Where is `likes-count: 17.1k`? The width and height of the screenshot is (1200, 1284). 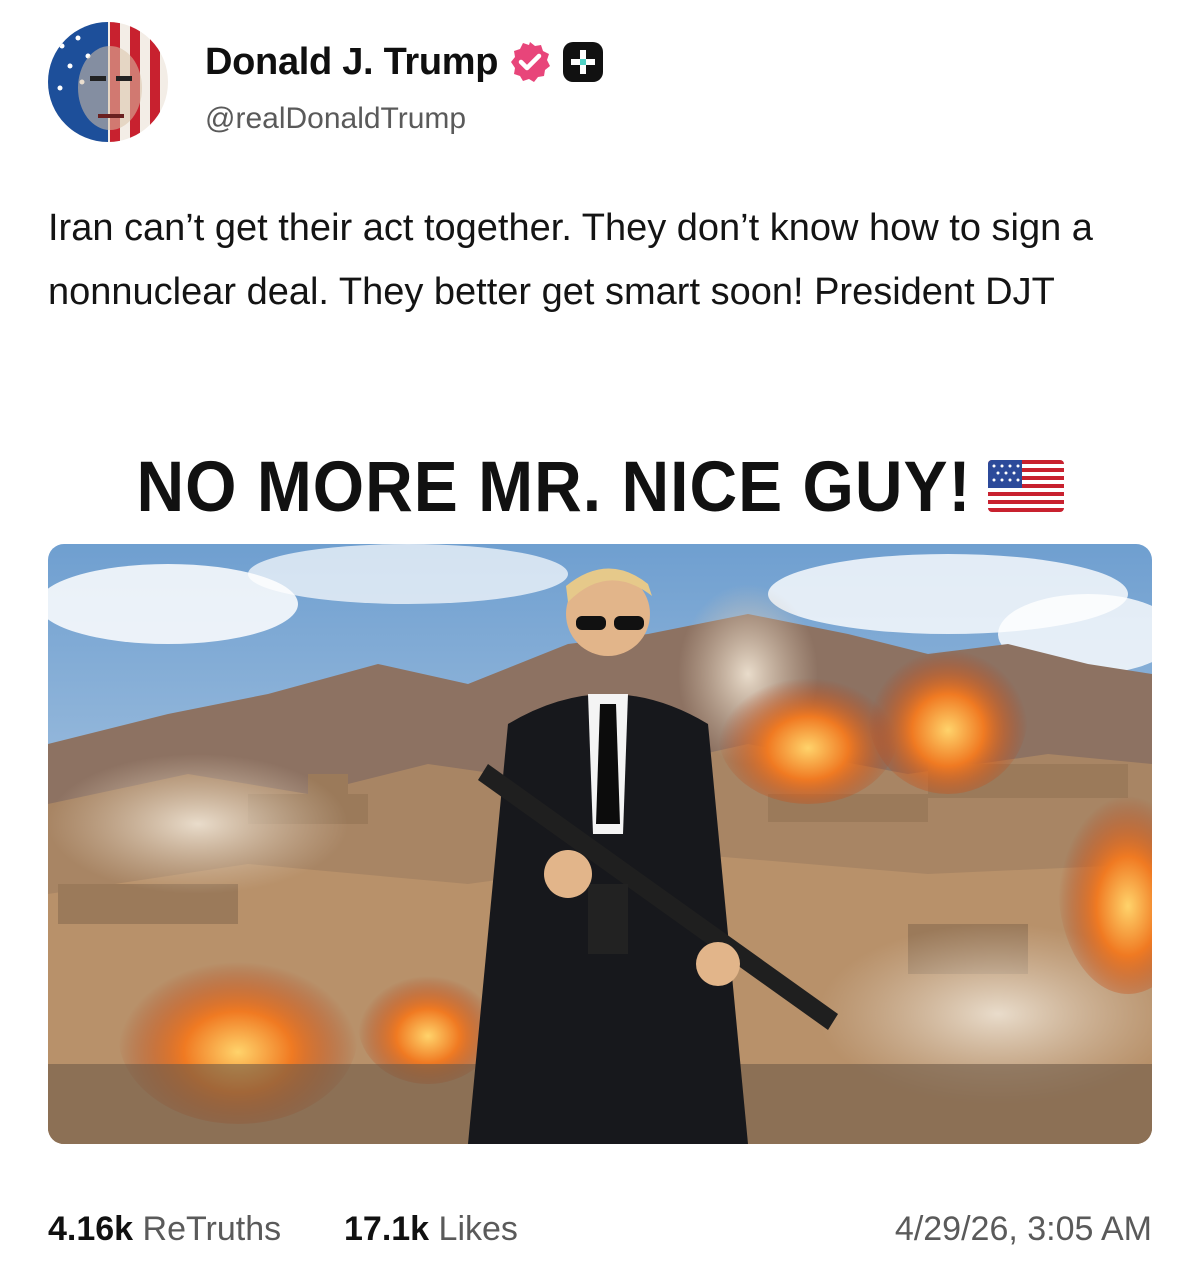 likes-count: 17.1k is located at coordinates (387, 1229).